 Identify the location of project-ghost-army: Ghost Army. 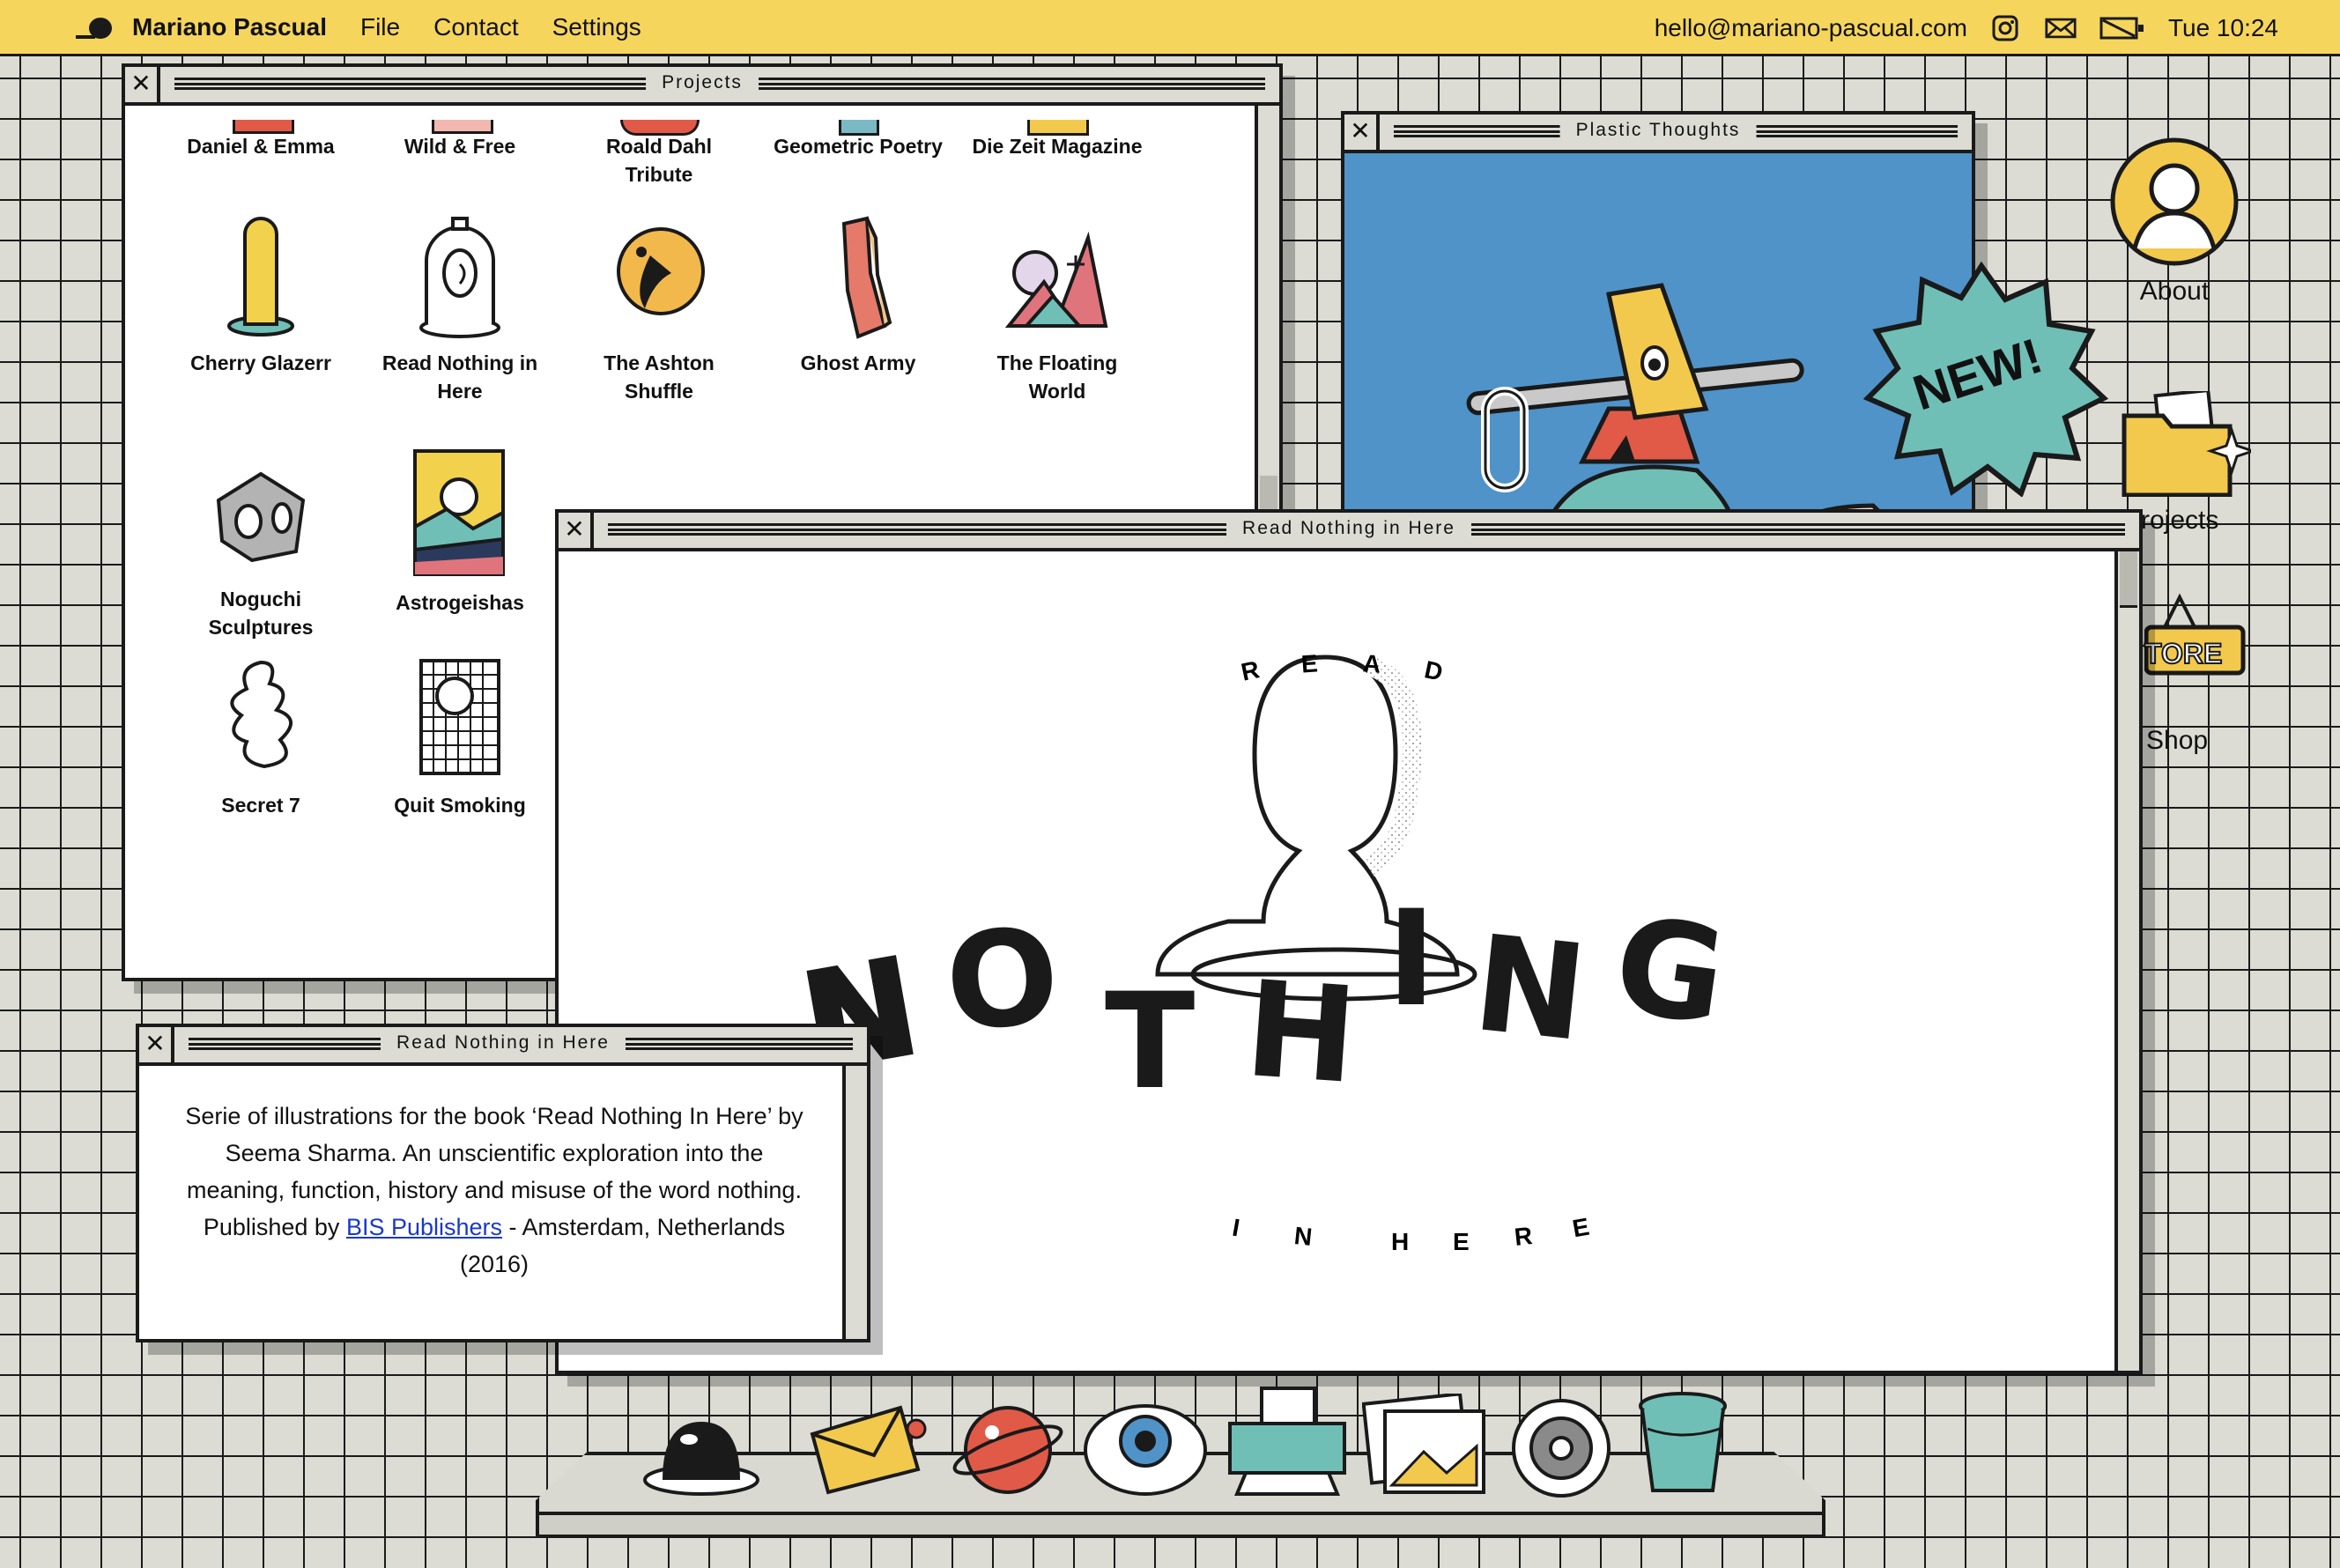
(858, 294).